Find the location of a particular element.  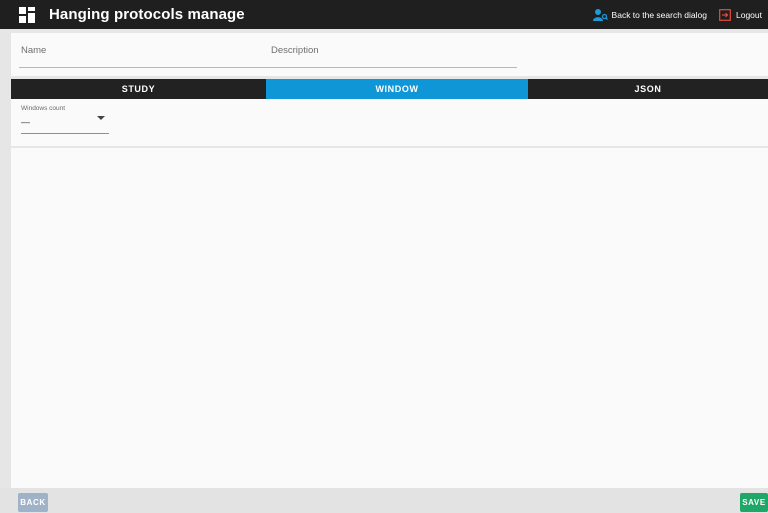

tab-json: JSON is located at coordinates (648, 89).